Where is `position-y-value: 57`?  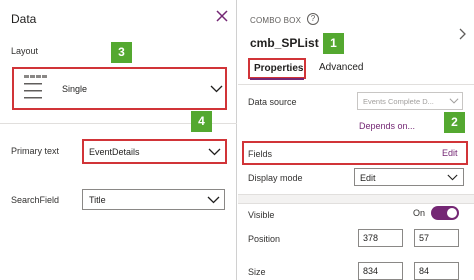 position-y-value: 57 is located at coordinates (424, 238).